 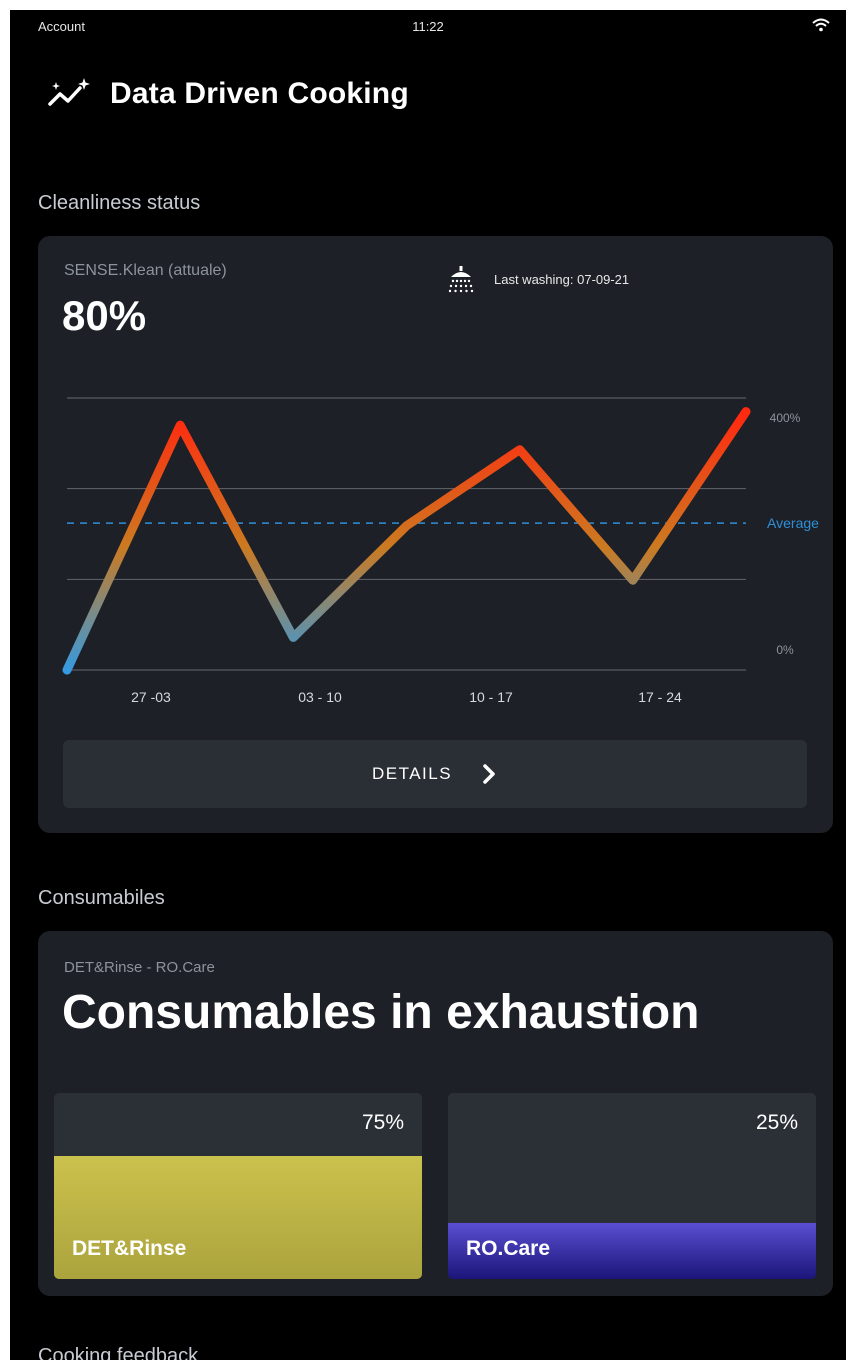 I want to click on kpi-subtitle: SENSE.Klean (attuale), so click(x=145, y=270).